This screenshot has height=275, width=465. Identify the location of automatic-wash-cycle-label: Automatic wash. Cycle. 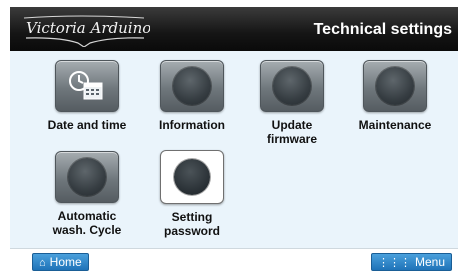
(87, 223).